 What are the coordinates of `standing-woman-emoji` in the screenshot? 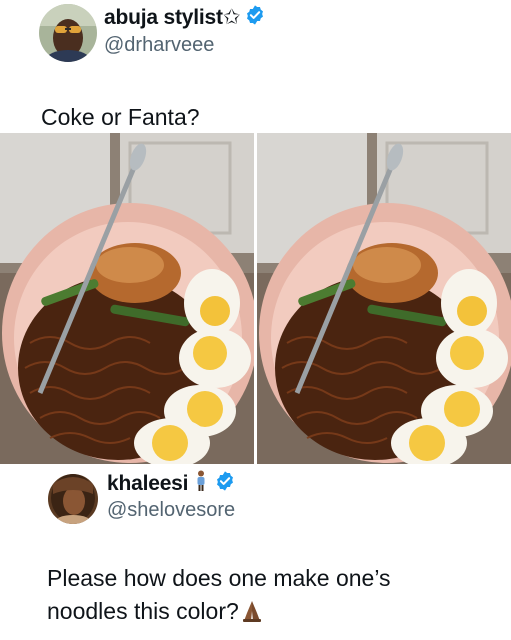 It's located at (201, 483).